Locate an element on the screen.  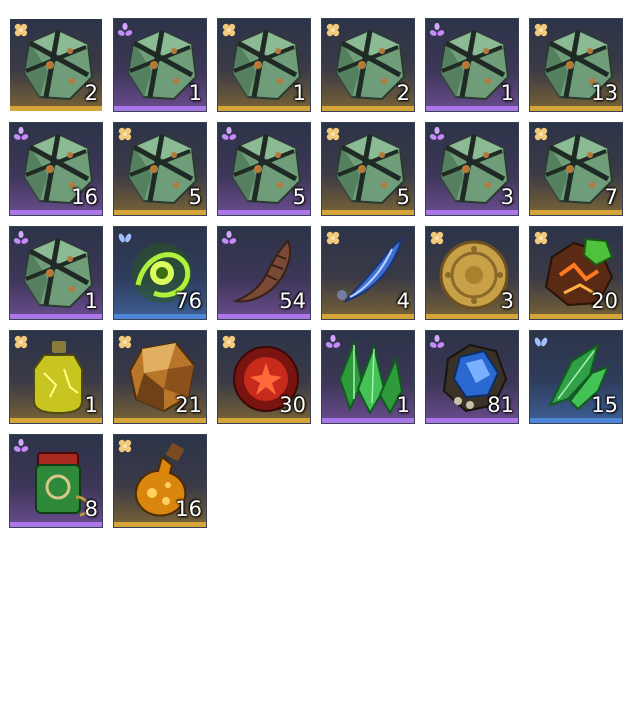
item-count: 81 is located at coordinates (500, 405).